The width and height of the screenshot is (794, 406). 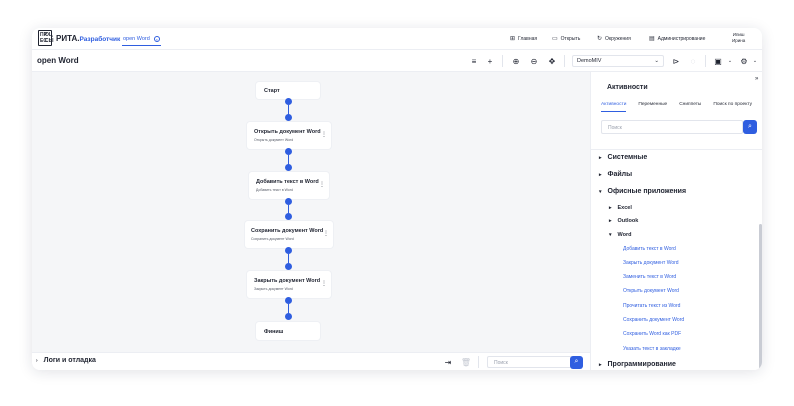 I want to click on tab-snippets: Сниппеты, so click(x=690, y=107).